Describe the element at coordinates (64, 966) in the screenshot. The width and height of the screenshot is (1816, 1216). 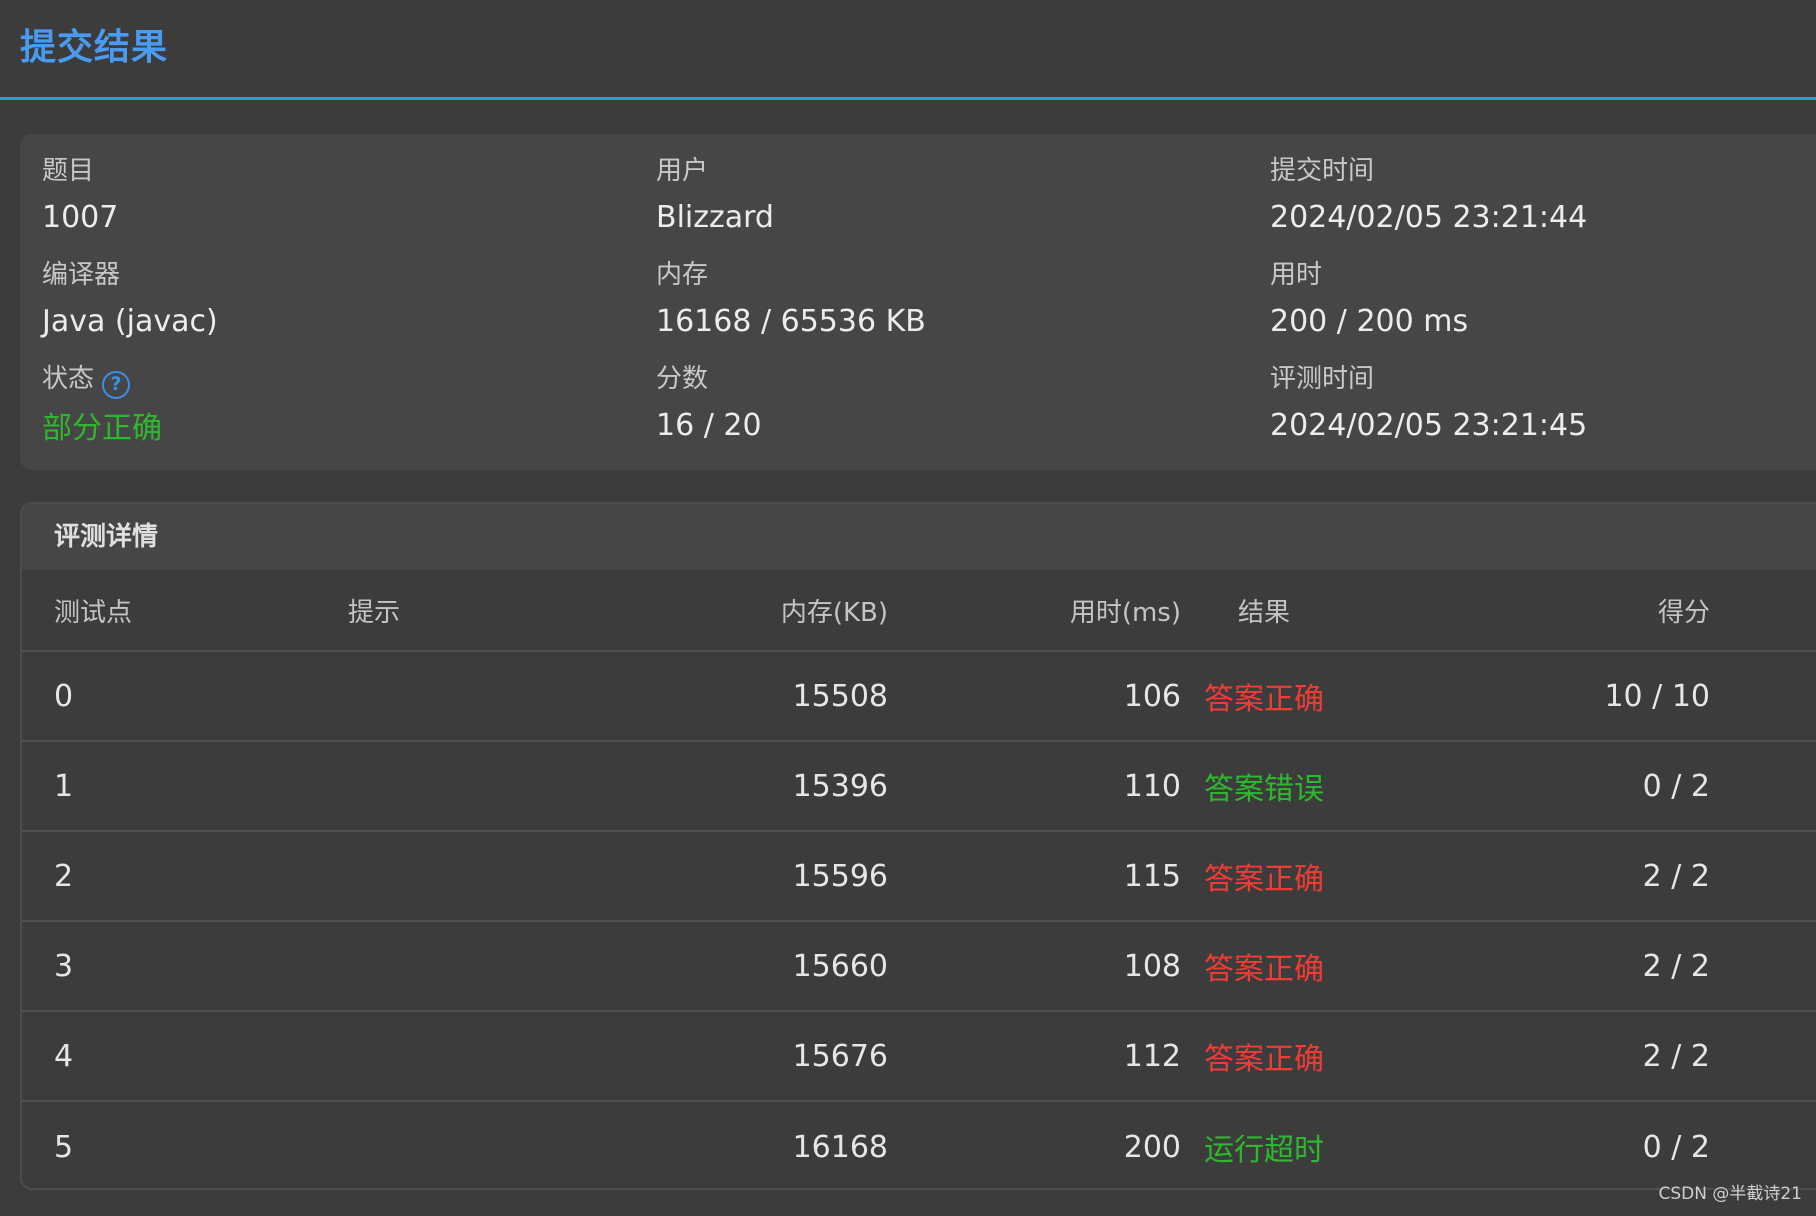
I see `row-id: 3` at that location.